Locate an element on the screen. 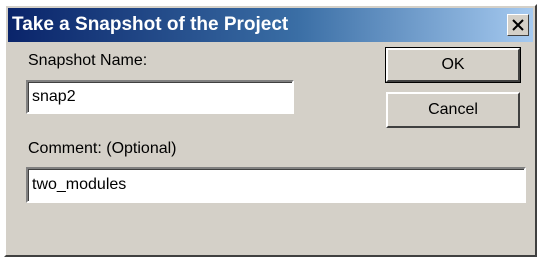  comment-field is located at coordinates (276, 185).